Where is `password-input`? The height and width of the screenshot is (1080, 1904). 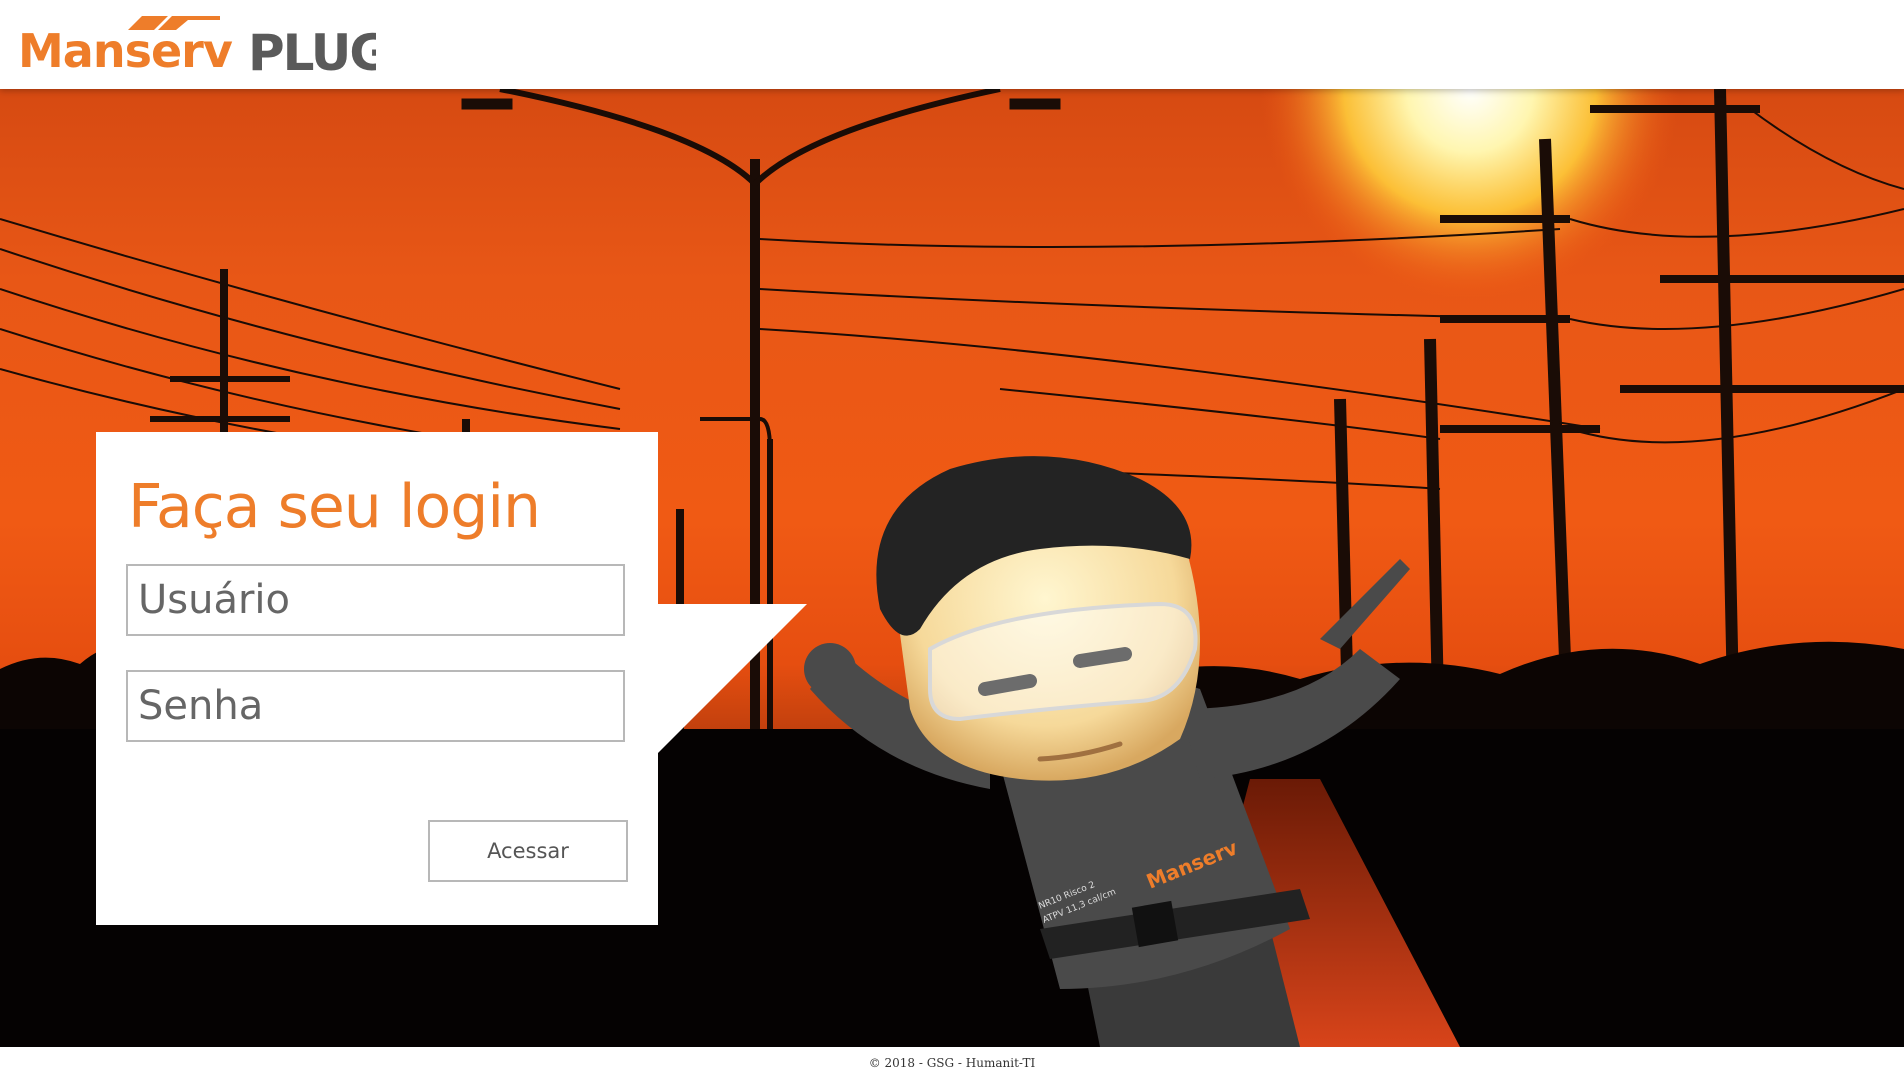
password-input is located at coordinates (375, 706).